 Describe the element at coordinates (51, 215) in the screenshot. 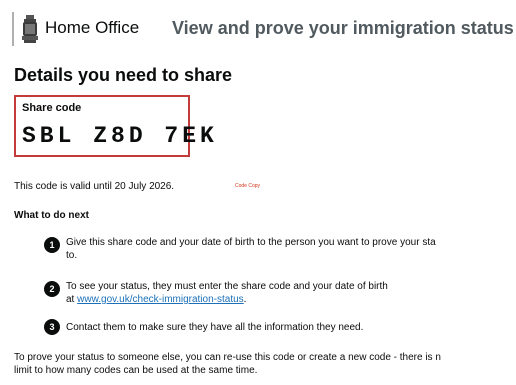

I see `next-steps-heading: What to do next` at that location.